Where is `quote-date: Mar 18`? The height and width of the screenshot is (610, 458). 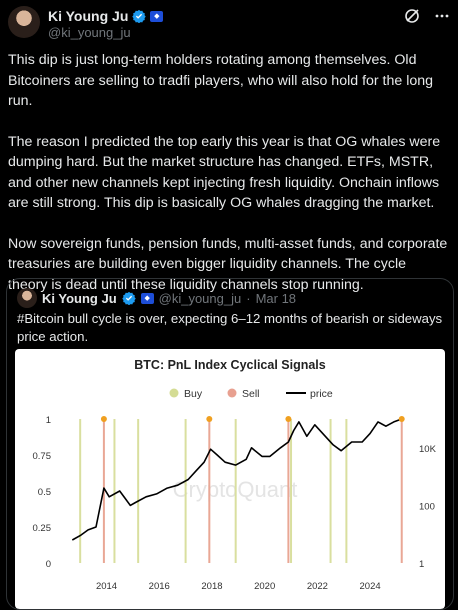
quote-date: Mar 18 is located at coordinates (276, 298).